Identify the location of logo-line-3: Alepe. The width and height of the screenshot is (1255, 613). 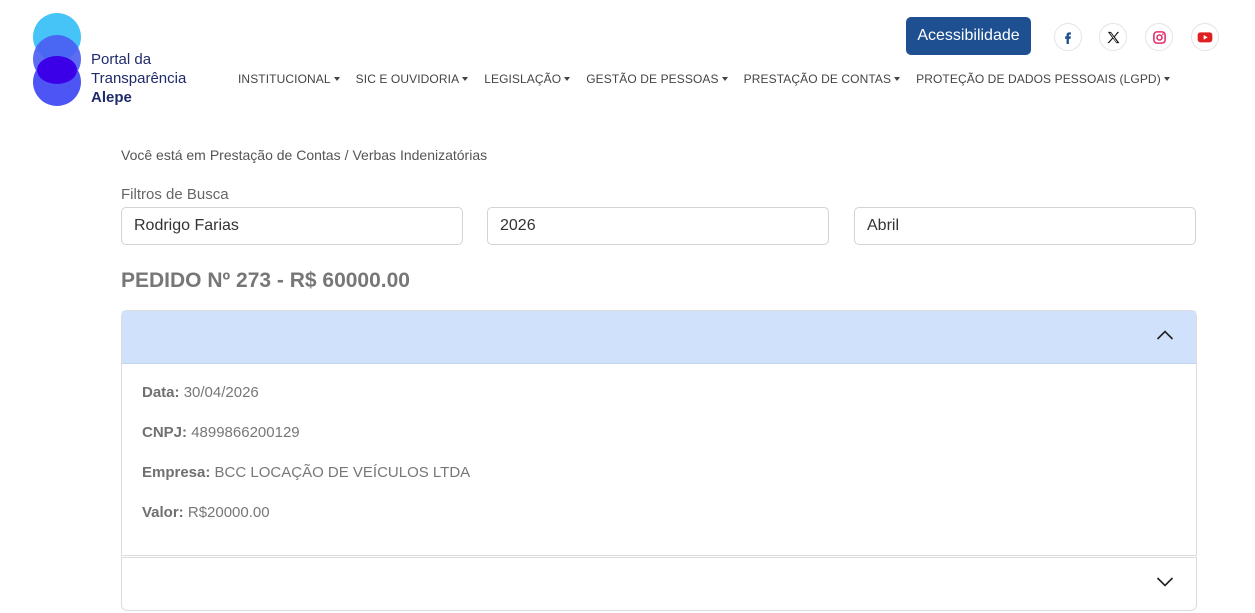
(111, 97).